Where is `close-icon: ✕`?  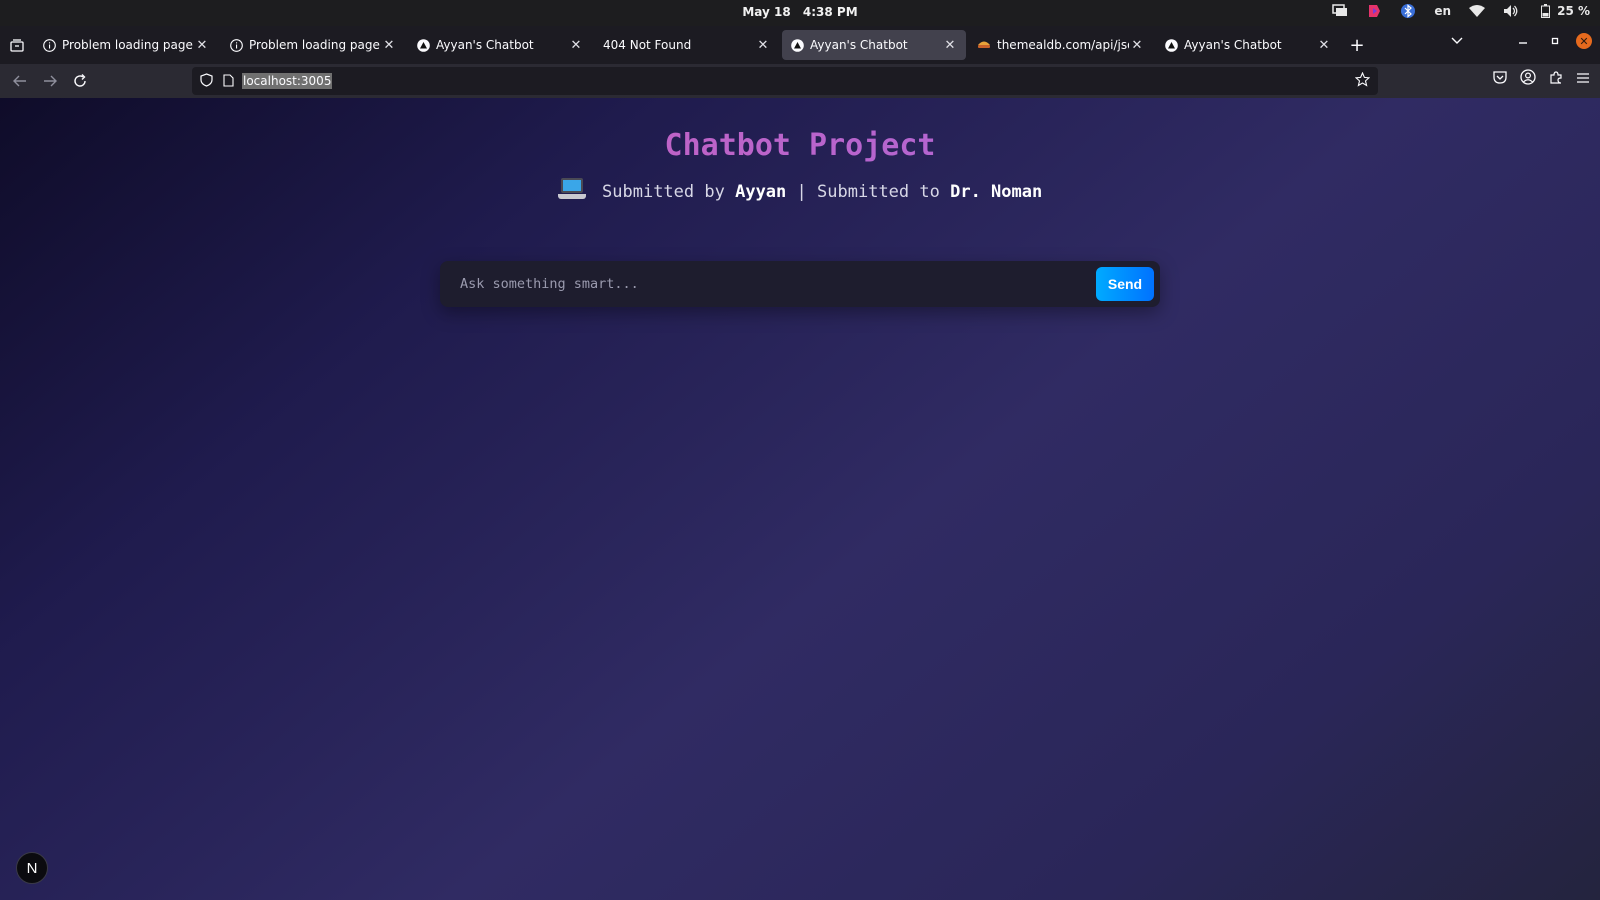
close-icon: ✕ is located at coordinates (1584, 41).